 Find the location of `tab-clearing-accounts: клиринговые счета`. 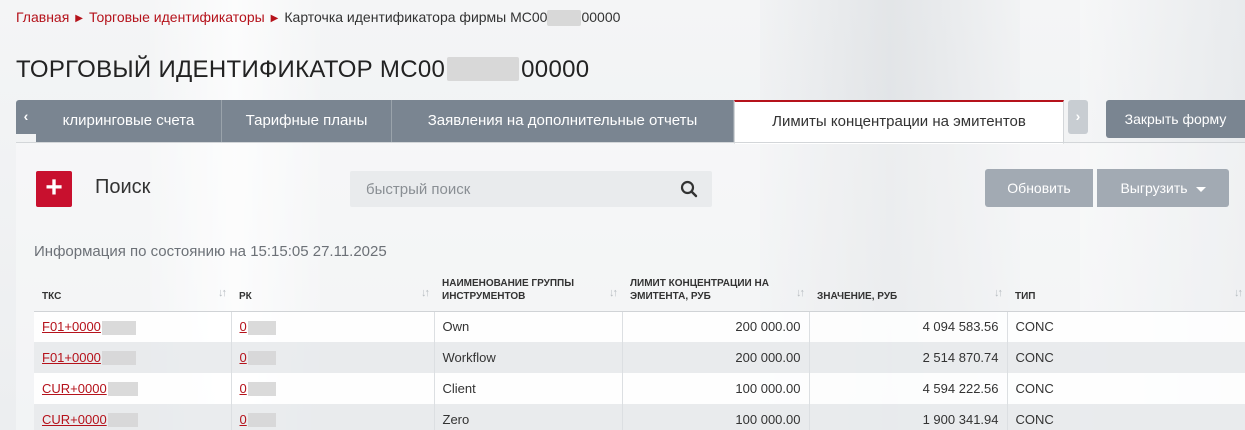

tab-clearing-accounts: клиринговые счета is located at coordinates (129, 121).